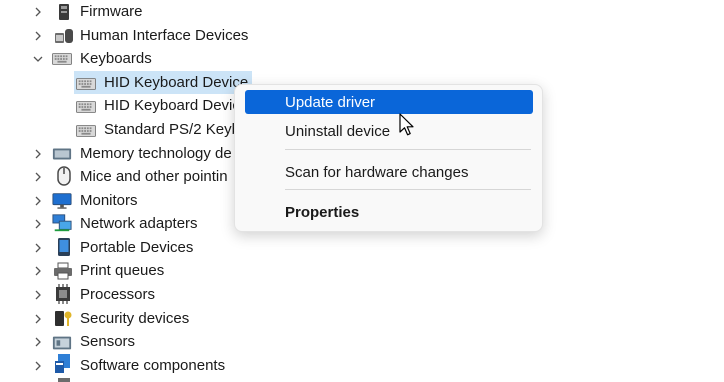  What do you see at coordinates (139, 223) in the screenshot?
I see `tree-item-label: Network adapters` at bounding box center [139, 223].